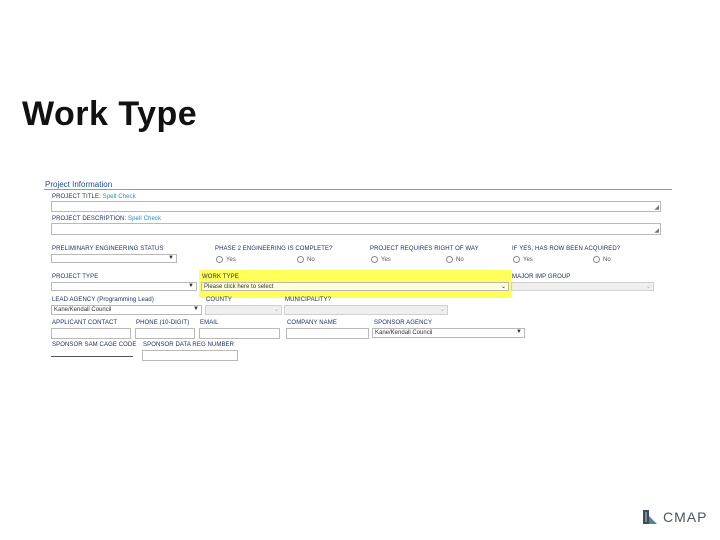 This screenshot has height=540, width=720. What do you see at coordinates (243, 310) in the screenshot?
I see `county-select: ⌄` at bounding box center [243, 310].